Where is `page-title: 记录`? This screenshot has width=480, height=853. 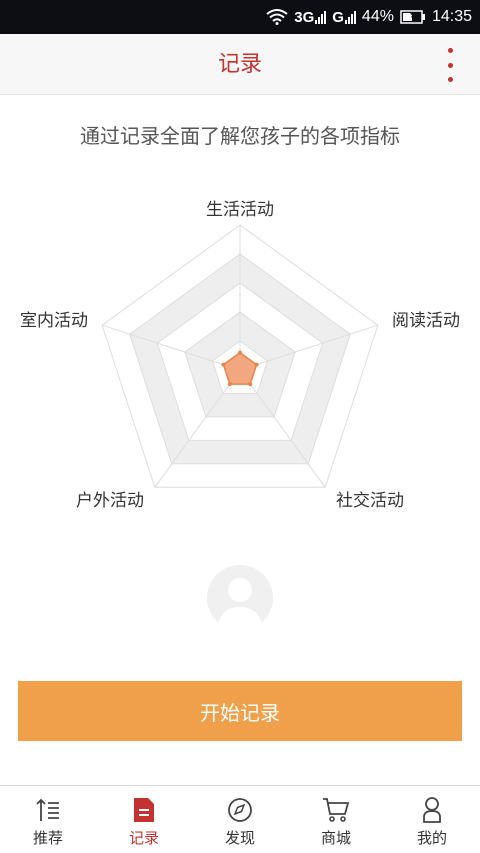 page-title: 记录 is located at coordinates (239, 64).